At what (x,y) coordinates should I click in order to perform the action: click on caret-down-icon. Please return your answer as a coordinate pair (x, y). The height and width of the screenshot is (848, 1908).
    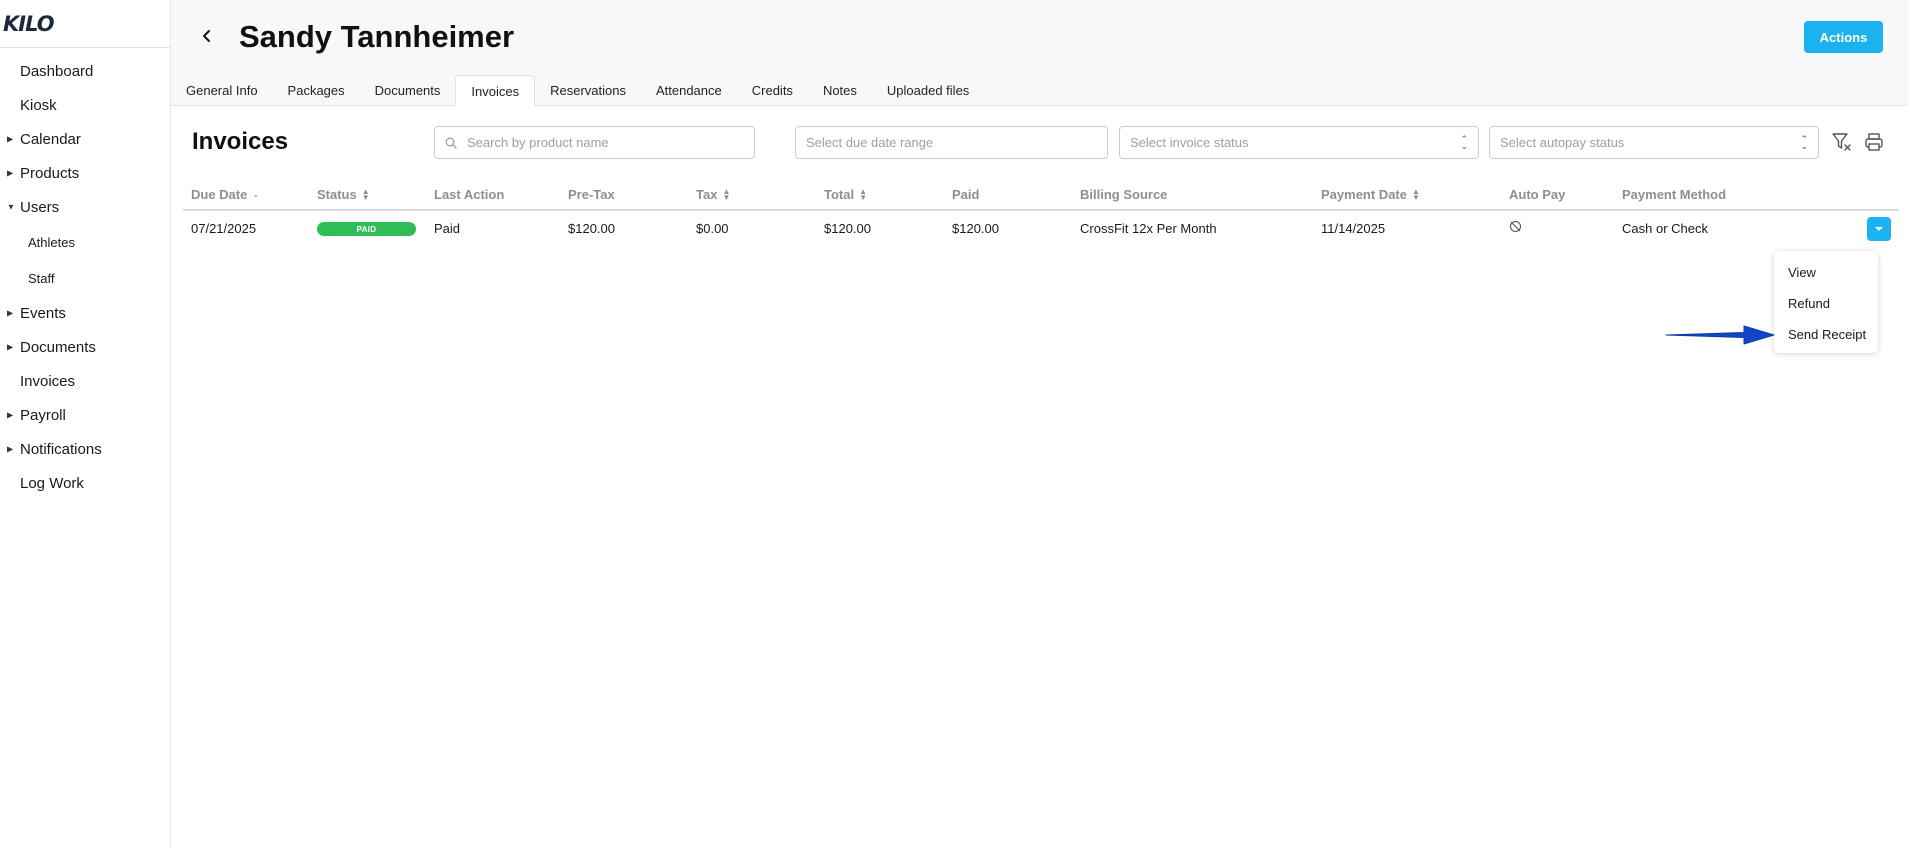
    Looking at the image, I should click on (1879, 229).